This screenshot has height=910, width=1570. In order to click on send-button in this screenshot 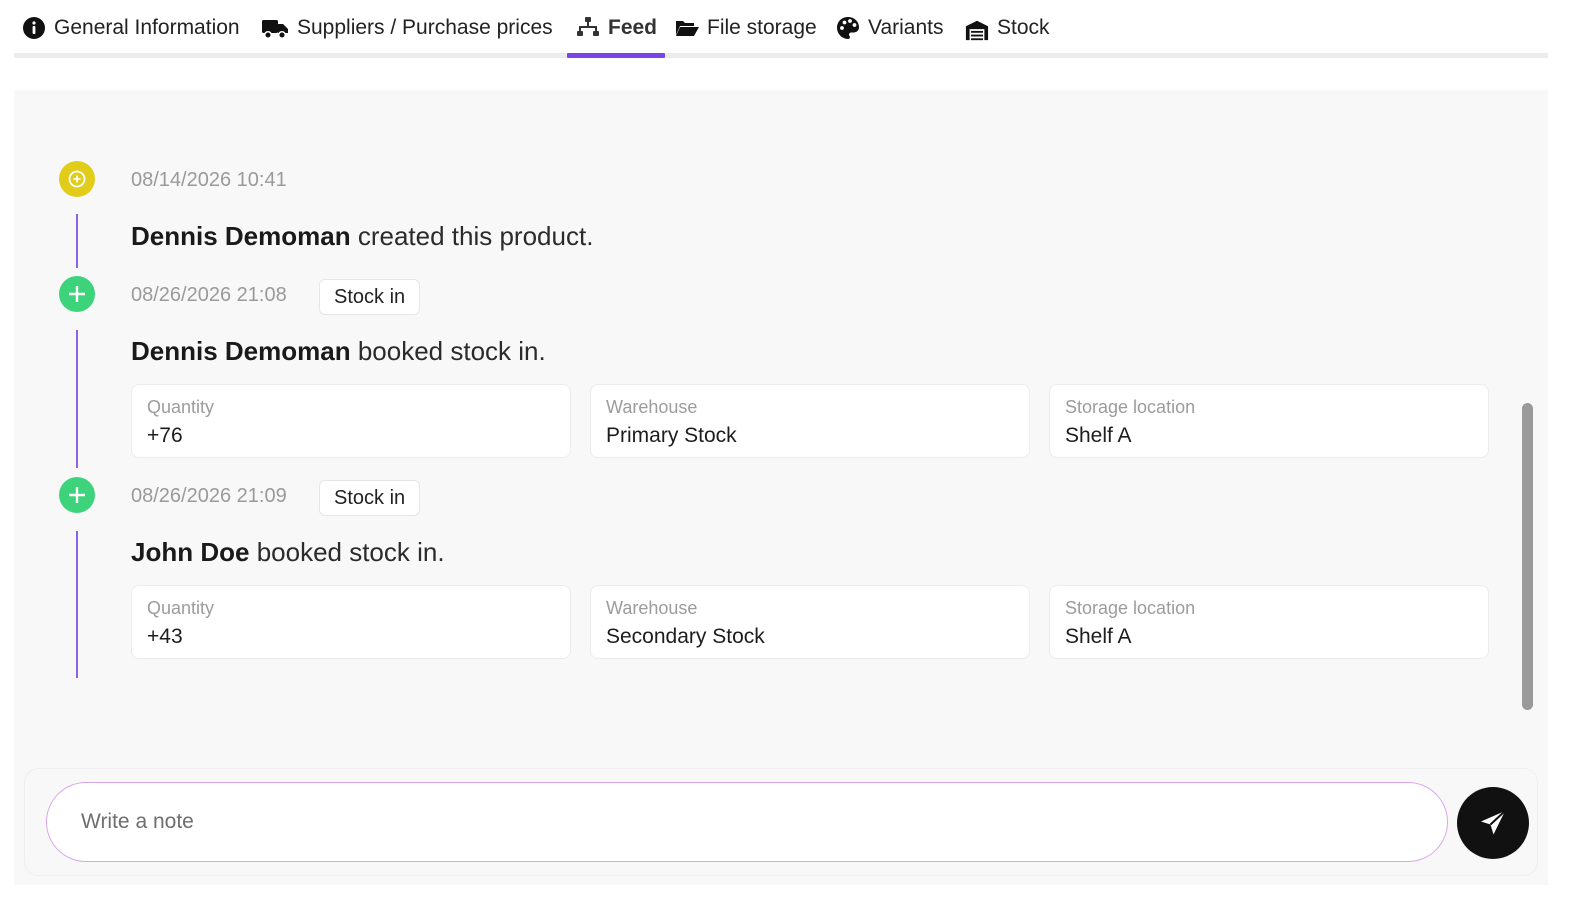, I will do `click(1493, 823)`.